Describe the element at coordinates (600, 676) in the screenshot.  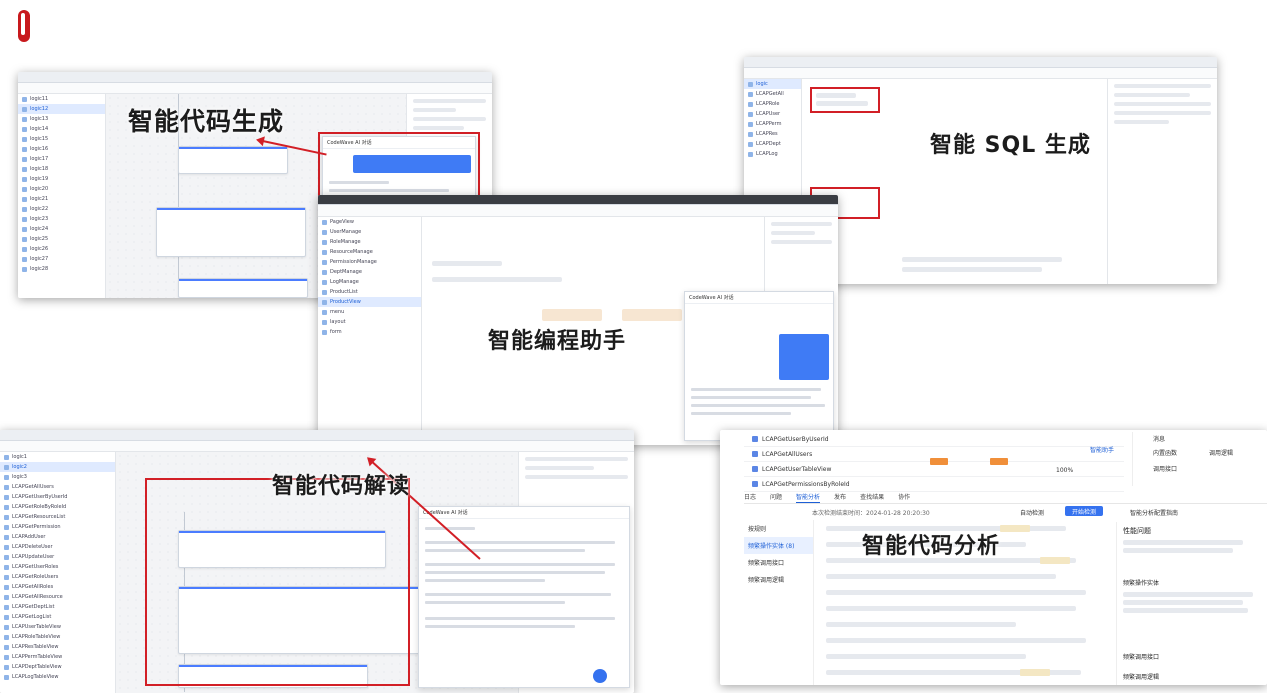
I see `send-icon` at that location.